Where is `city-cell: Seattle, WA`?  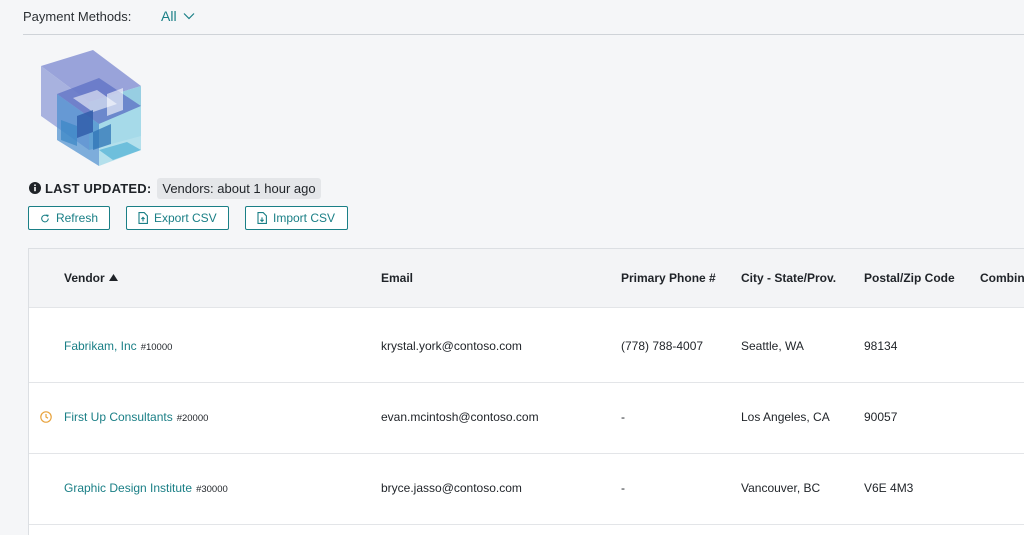
city-cell: Seattle, WA is located at coordinates (772, 346).